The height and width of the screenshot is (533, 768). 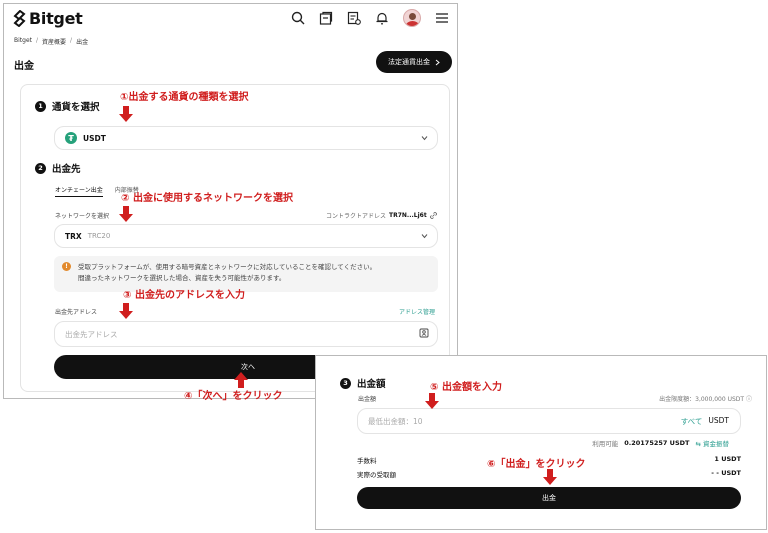 I want to click on info-icon: ⓘ, so click(x=748, y=399).